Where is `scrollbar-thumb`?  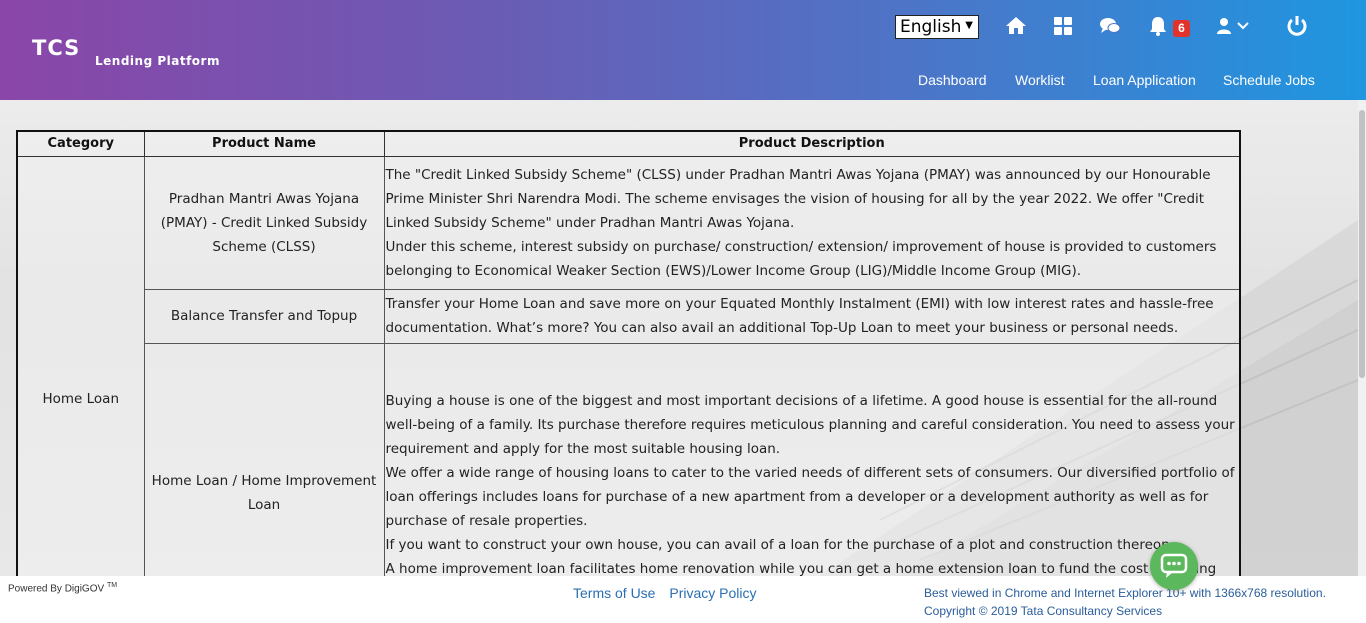 scrollbar-thumb is located at coordinates (1362, 244).